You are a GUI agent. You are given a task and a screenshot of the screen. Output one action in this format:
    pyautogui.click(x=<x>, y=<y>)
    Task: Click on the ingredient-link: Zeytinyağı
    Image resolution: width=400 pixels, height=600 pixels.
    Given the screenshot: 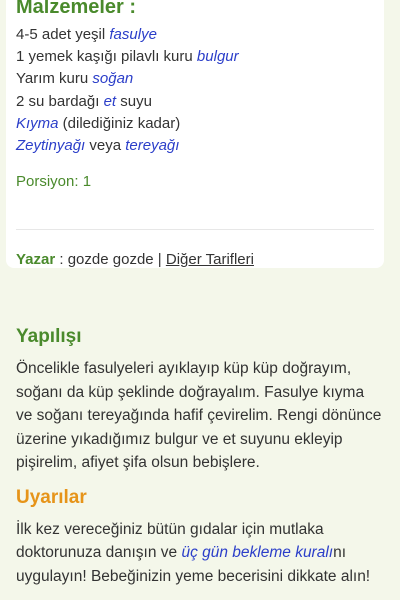 What is the action you would take?
    pyautogui.click(x=50, y=145)
    